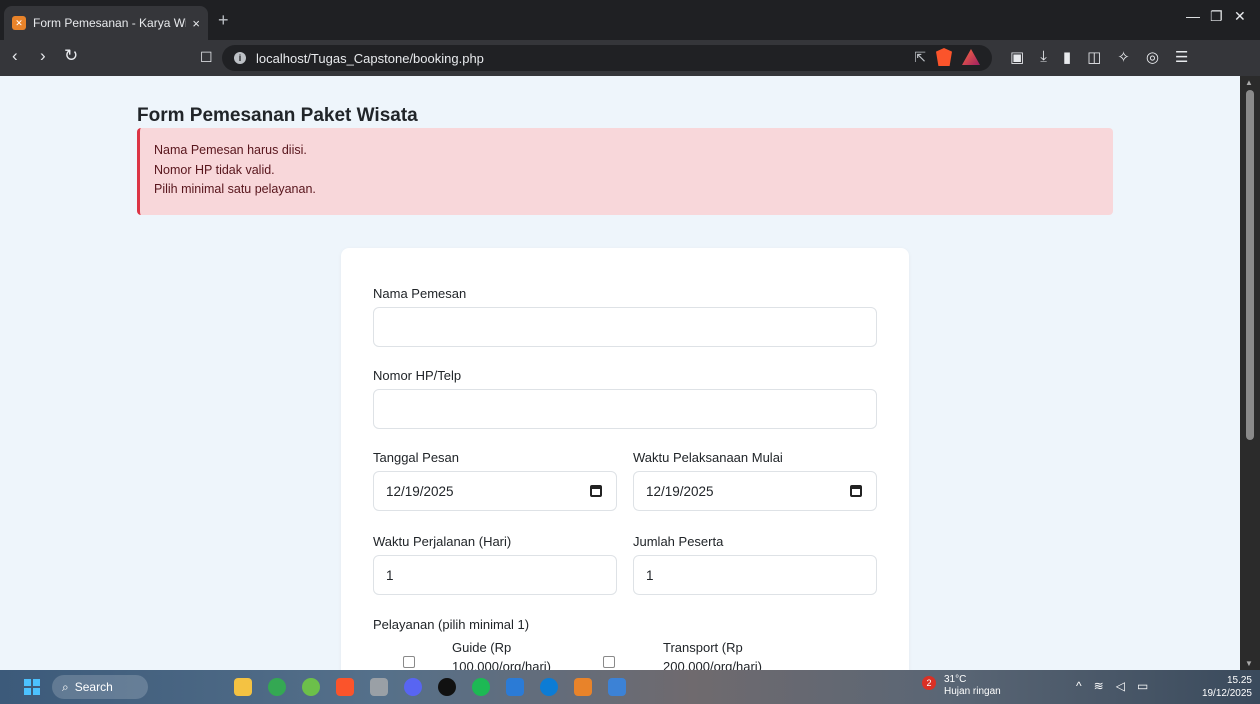 Image resolution: width=1260 pixels, height=704 pixels. I want to click on edge-icon, so click(549, 687).